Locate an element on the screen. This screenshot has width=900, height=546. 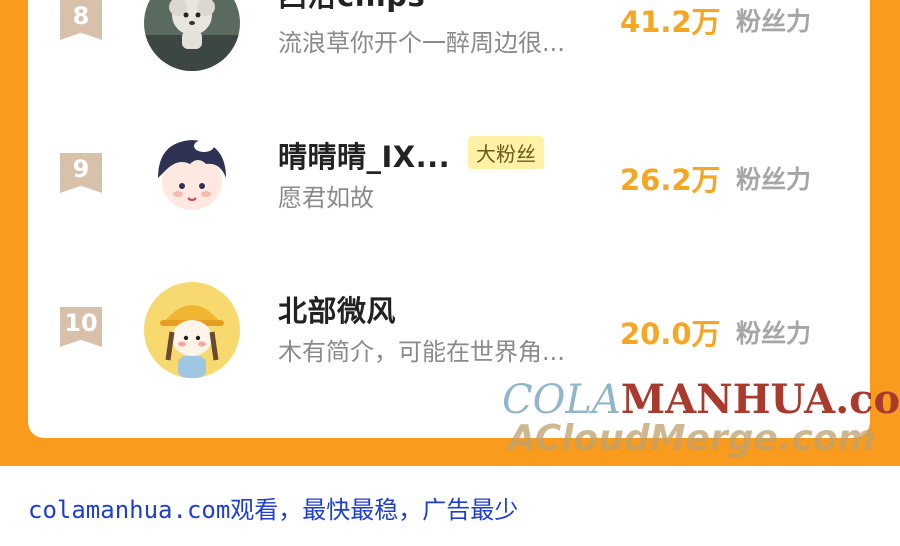
fans-value: 41.2万 is located at coordinates (670, 22).